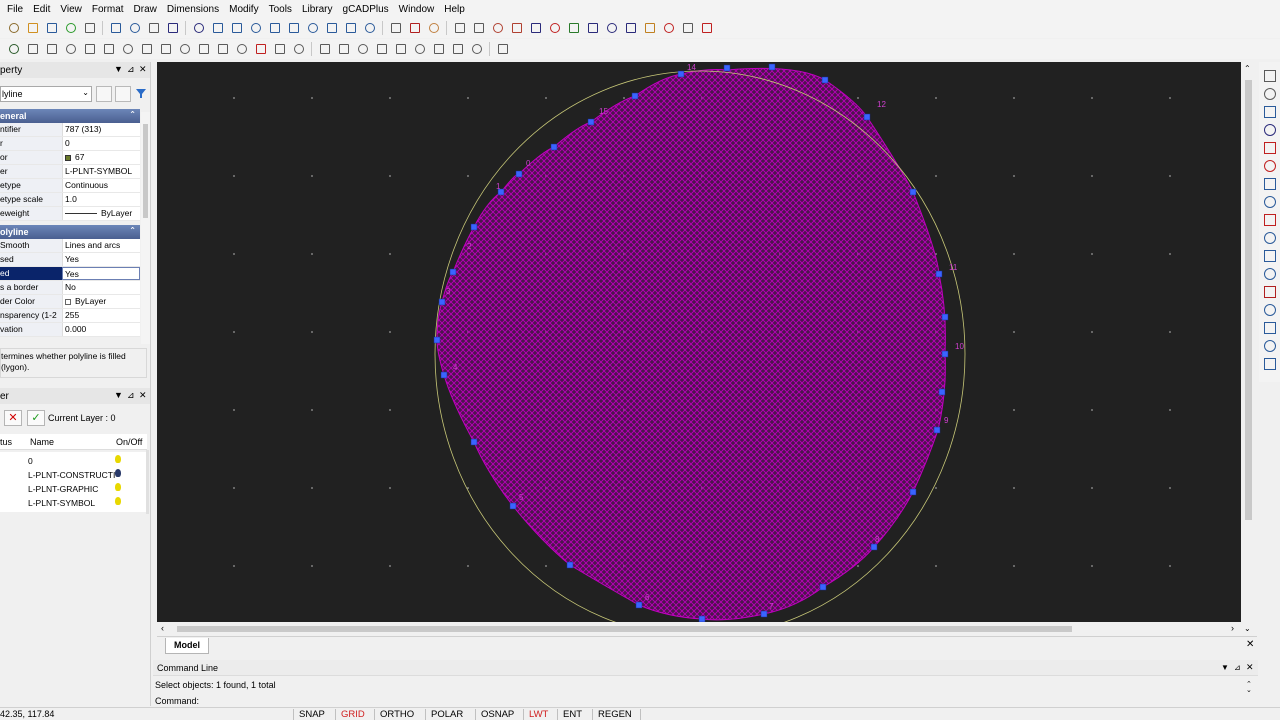 This screenshot has width=1280, height=720. Describe the element at coordinates (70, 260) in the screenshot. I see `property-row: sed Yes` at that location.